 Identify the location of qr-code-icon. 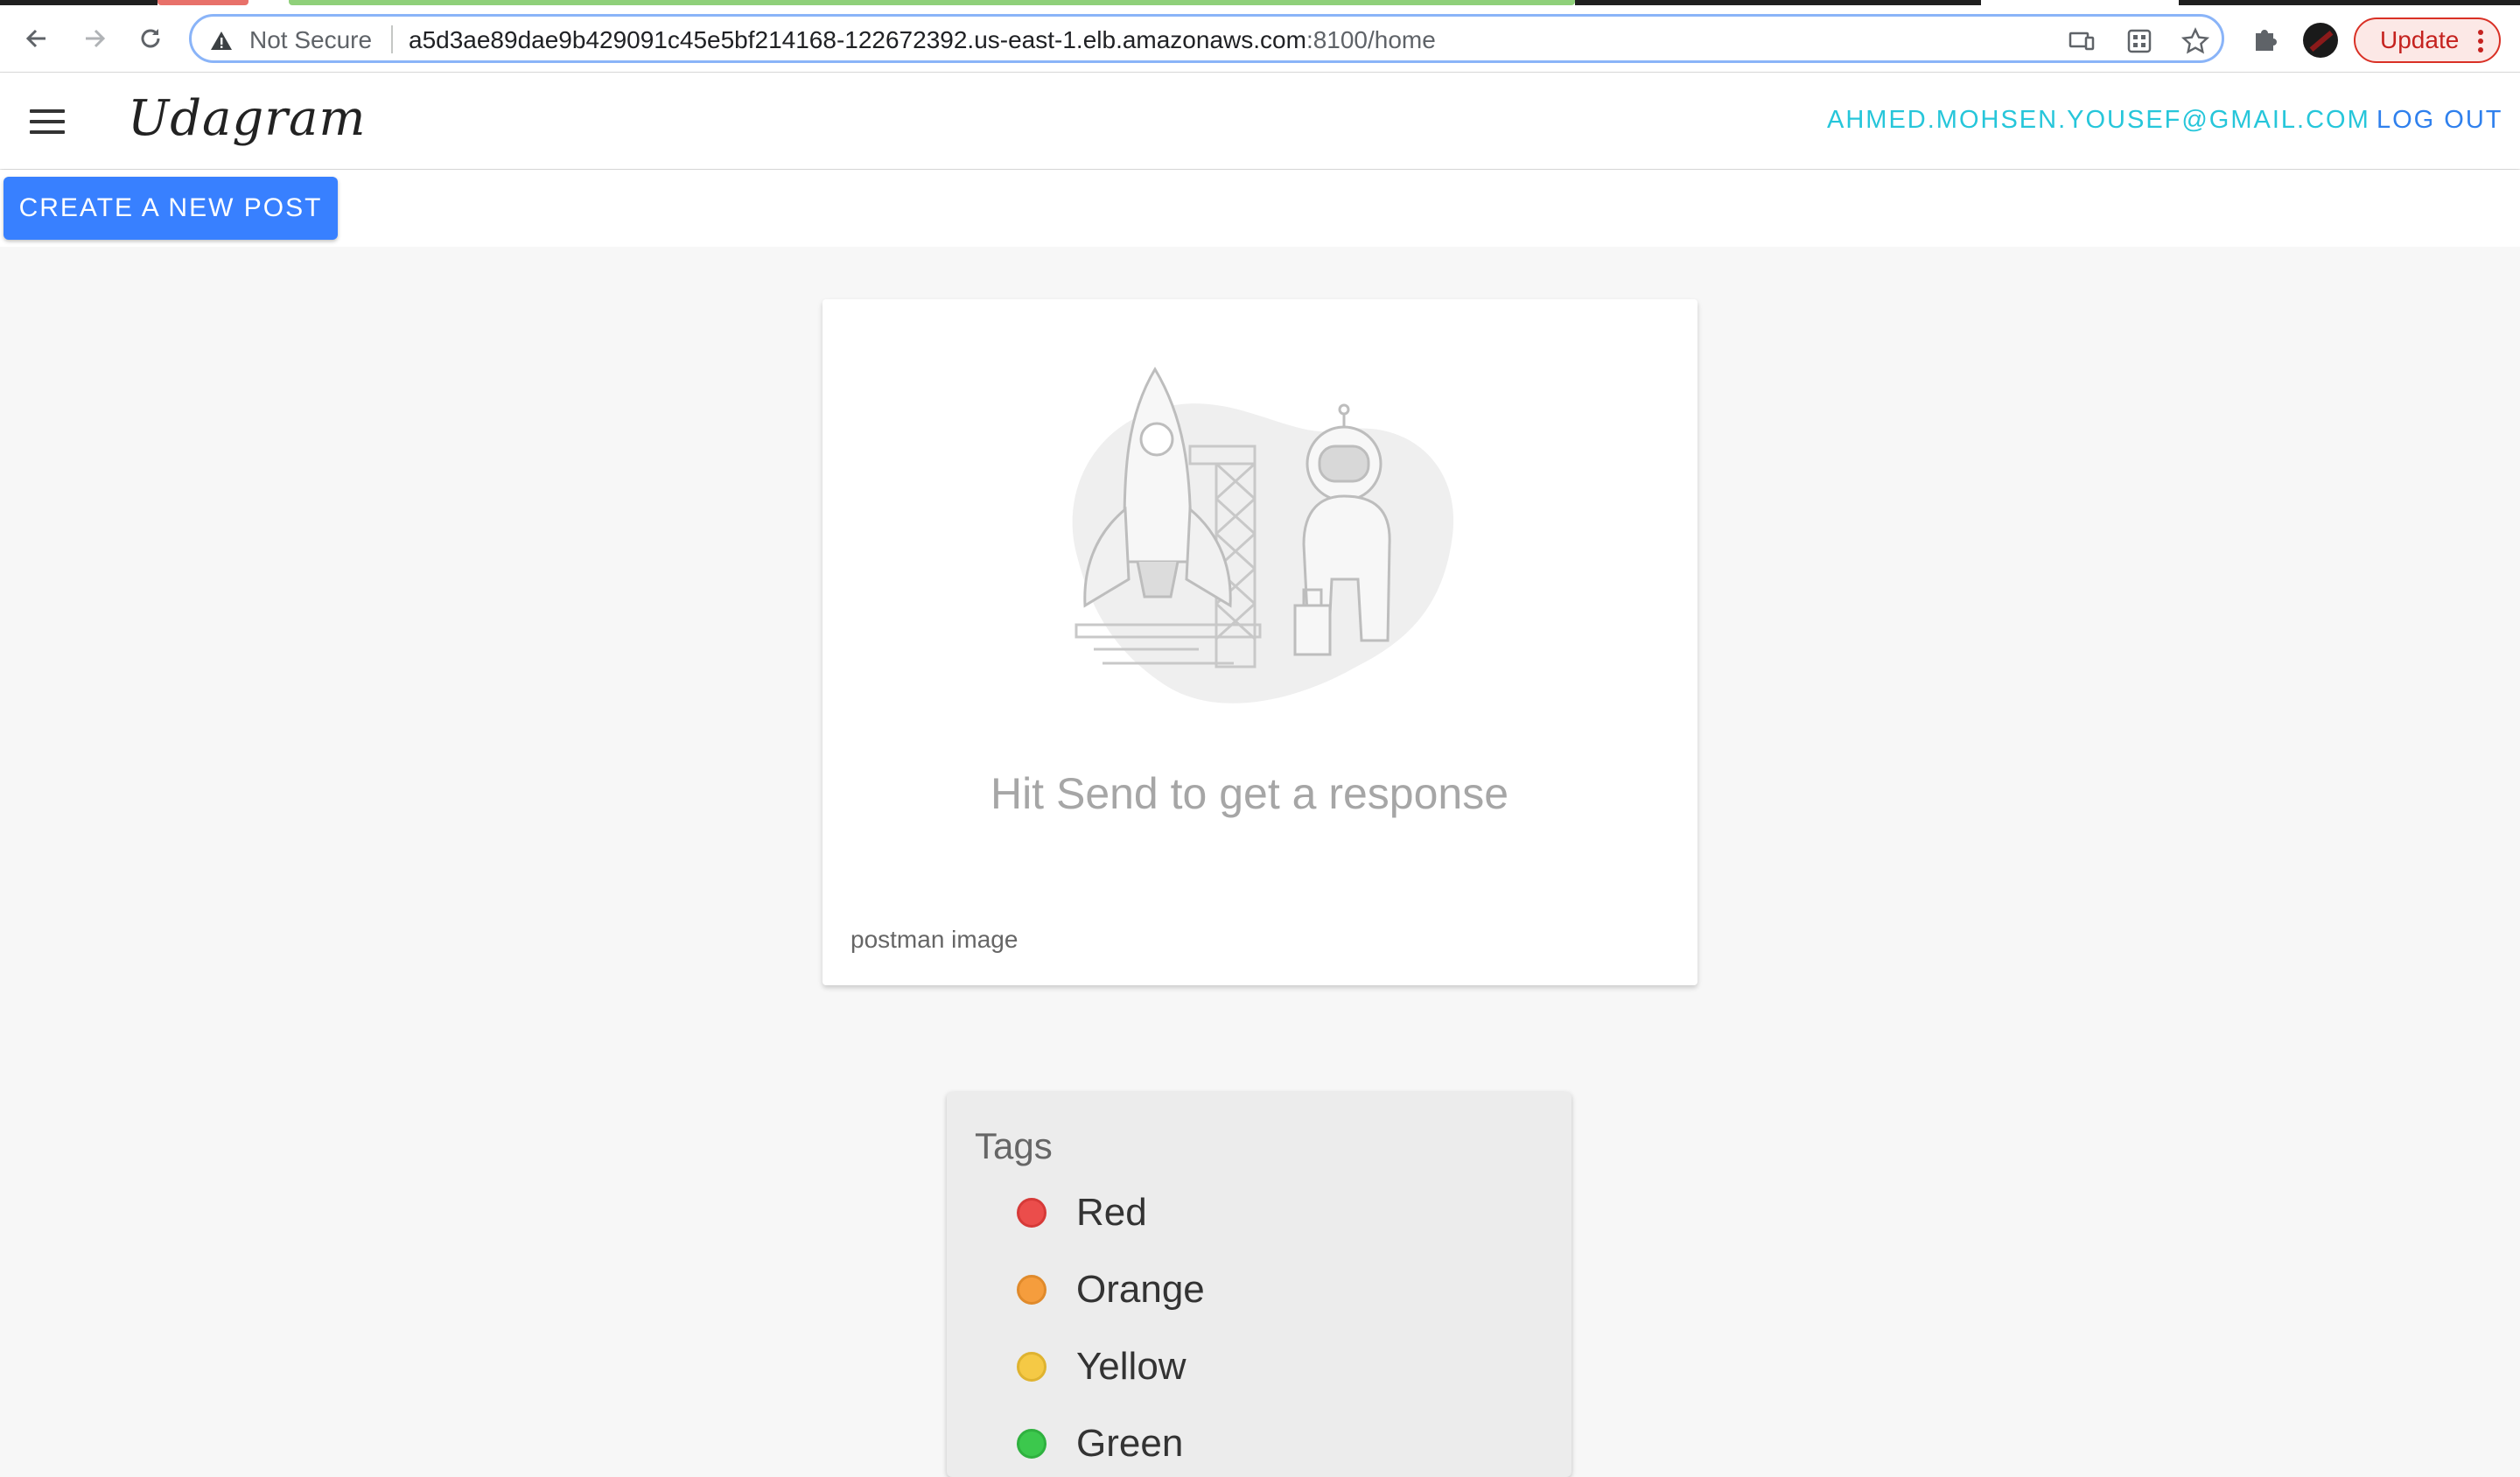
(2139, 41).